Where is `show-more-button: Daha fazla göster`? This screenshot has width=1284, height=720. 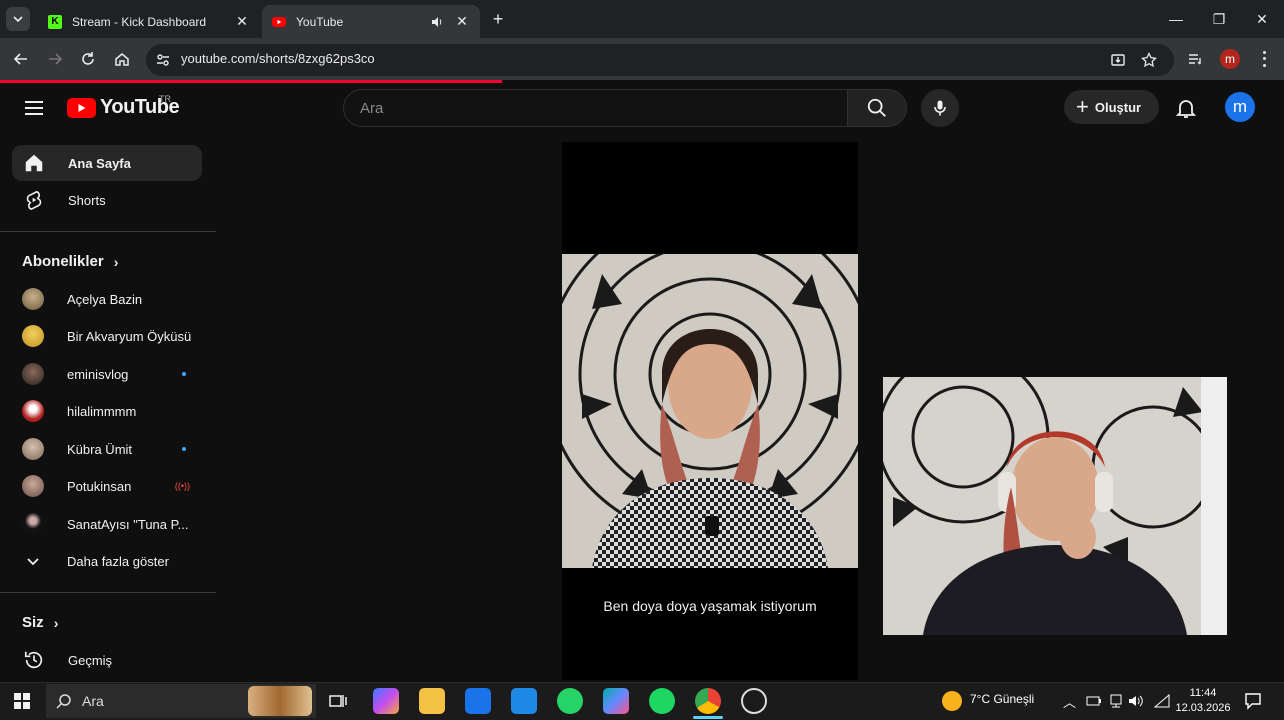 show-more-button: Daha fazla göster is located at coordinates (107, 561).